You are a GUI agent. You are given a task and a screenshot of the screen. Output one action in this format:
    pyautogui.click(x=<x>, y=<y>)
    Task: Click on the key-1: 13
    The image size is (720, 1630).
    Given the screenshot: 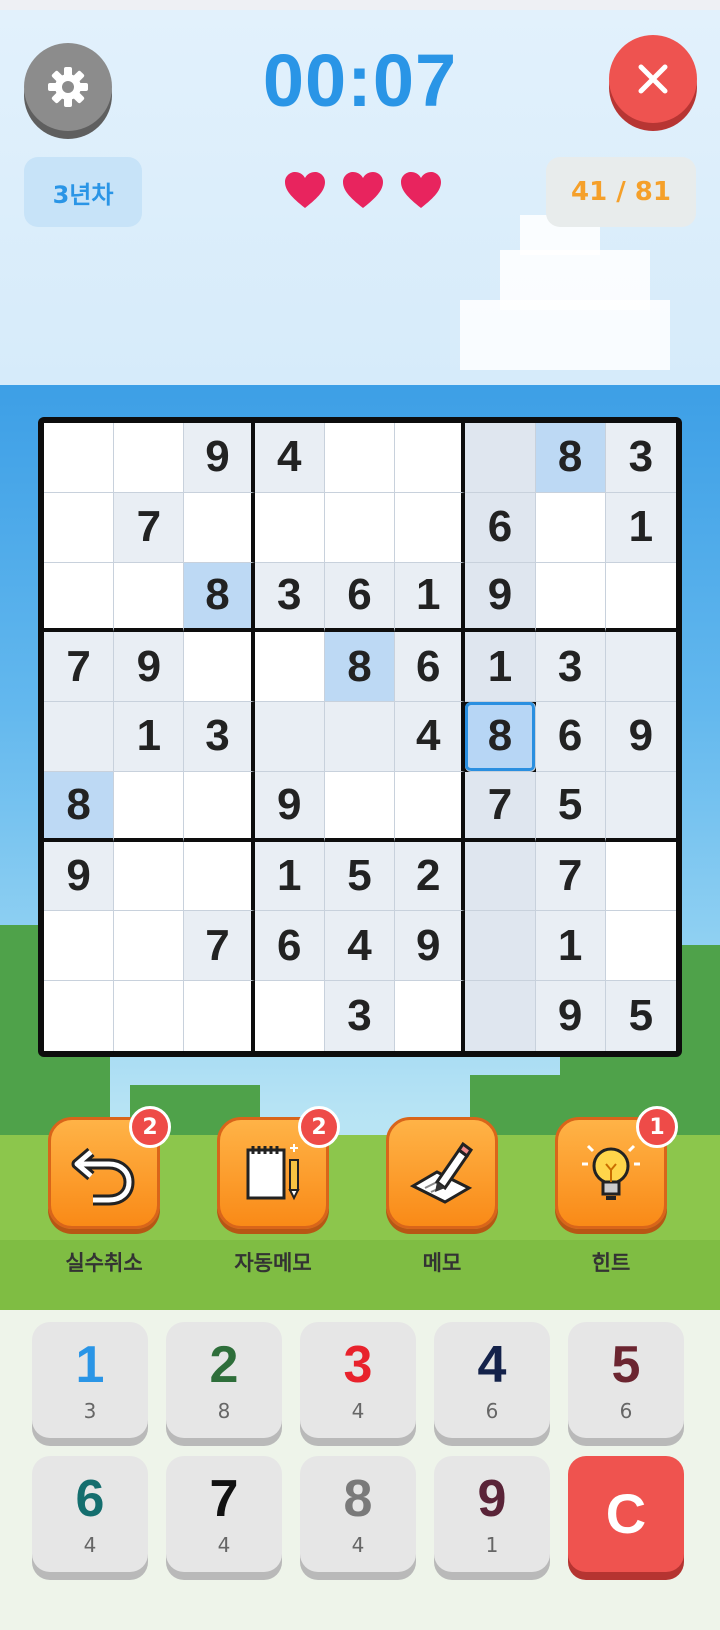 What is the action you would take?
    pyautogui.click(x=90, y=1380)
    